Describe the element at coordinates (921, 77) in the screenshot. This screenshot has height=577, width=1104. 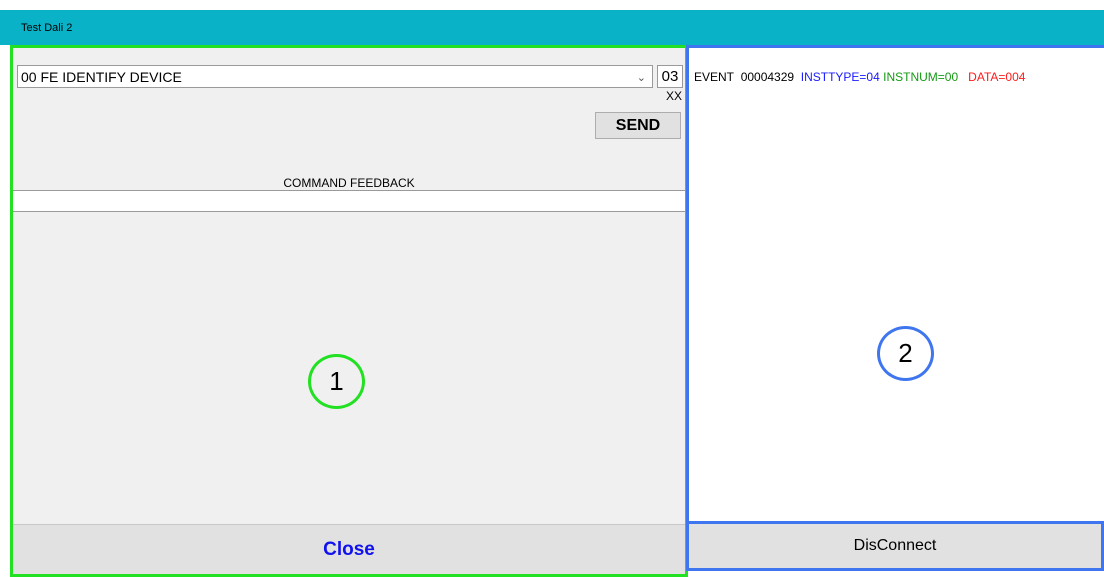
I see `event-instnum: INSTNUM=00` at that location.